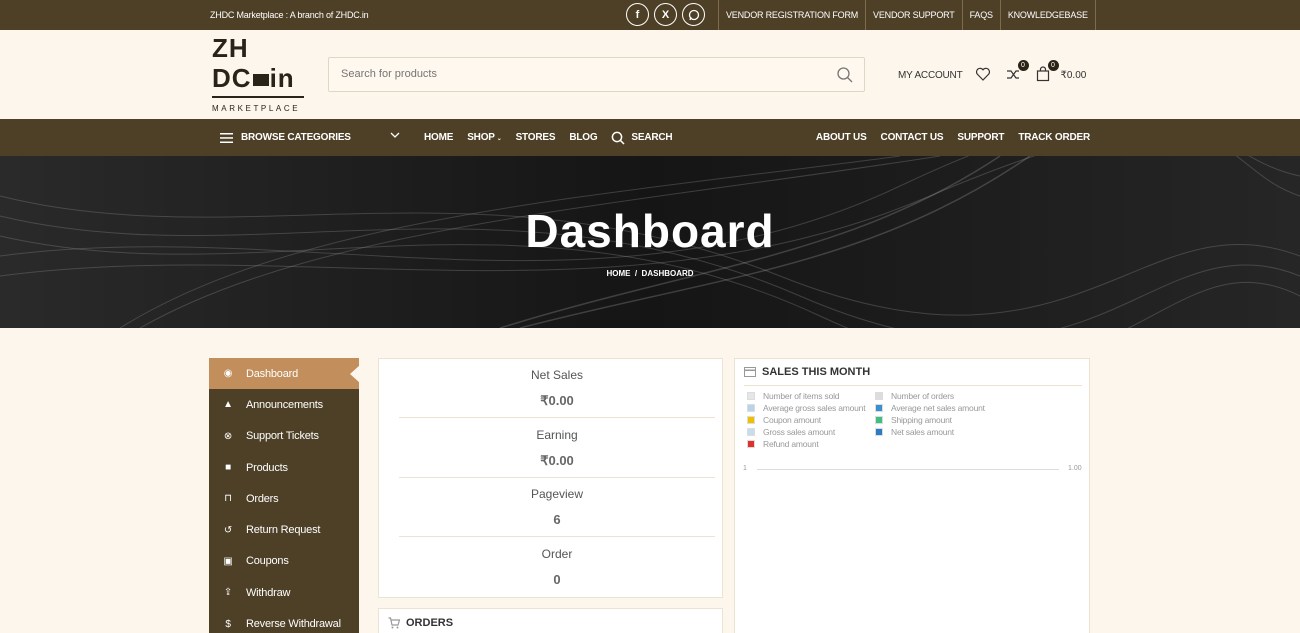 The image size is (1300, 633). I want to click on sidebar-item-label: Return Request, so click(283, 530).